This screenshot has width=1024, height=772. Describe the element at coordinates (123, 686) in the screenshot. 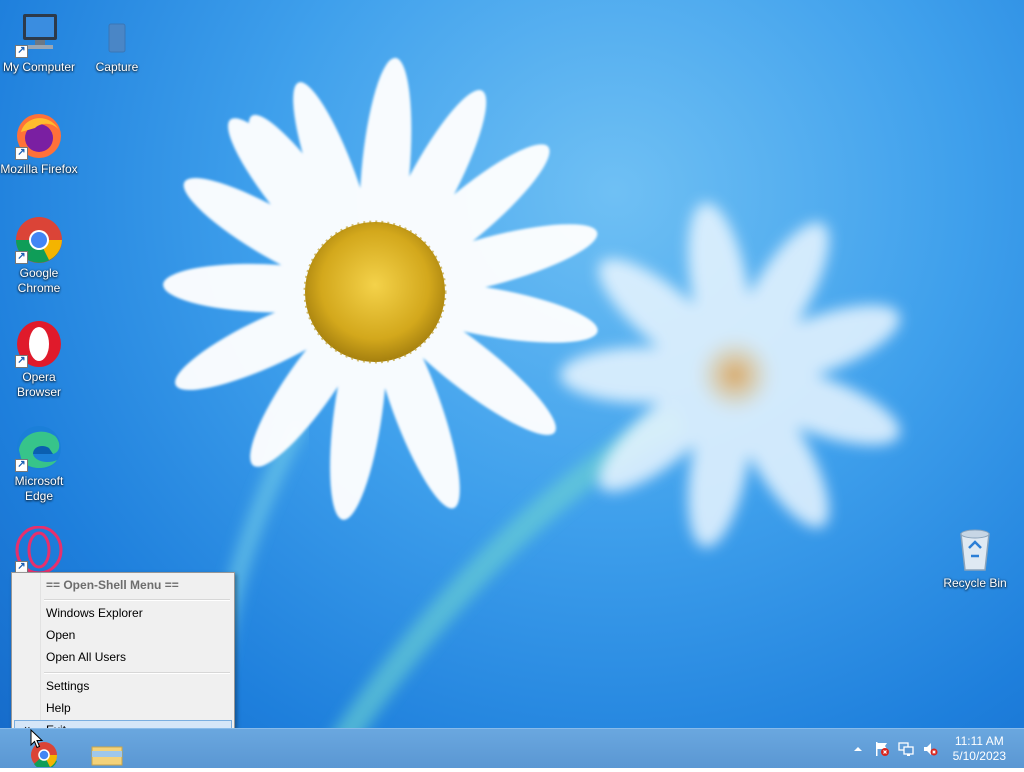

I see `menu-item-settings: Settings` at that location.